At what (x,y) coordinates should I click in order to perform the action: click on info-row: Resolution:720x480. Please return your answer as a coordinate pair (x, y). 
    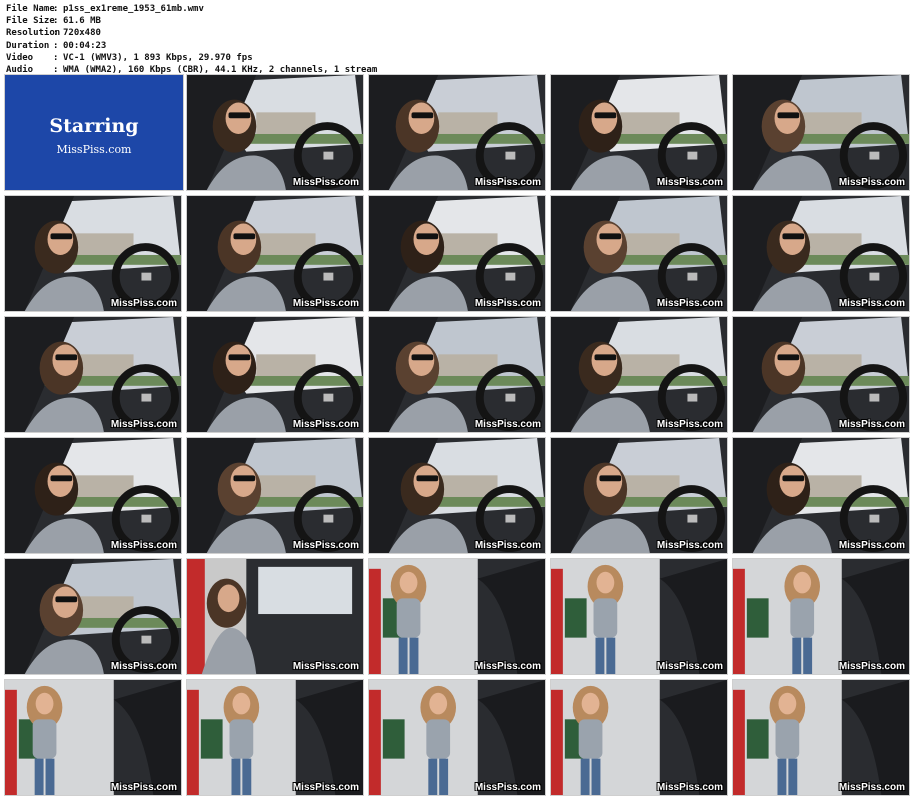
    Looking at the image, I should click on (191, 33).